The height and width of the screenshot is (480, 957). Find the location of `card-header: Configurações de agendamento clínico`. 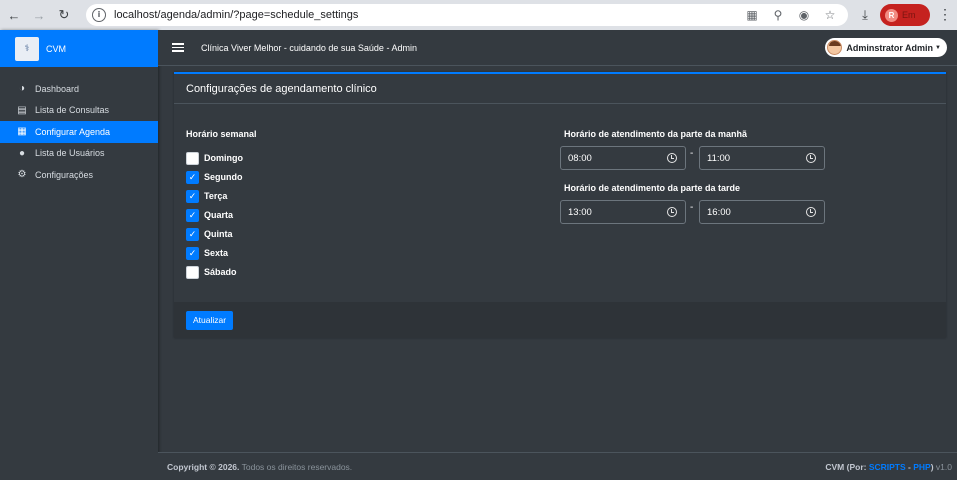

card-header: Configurações de agendamento clínico is located at coordinates (560, 89).